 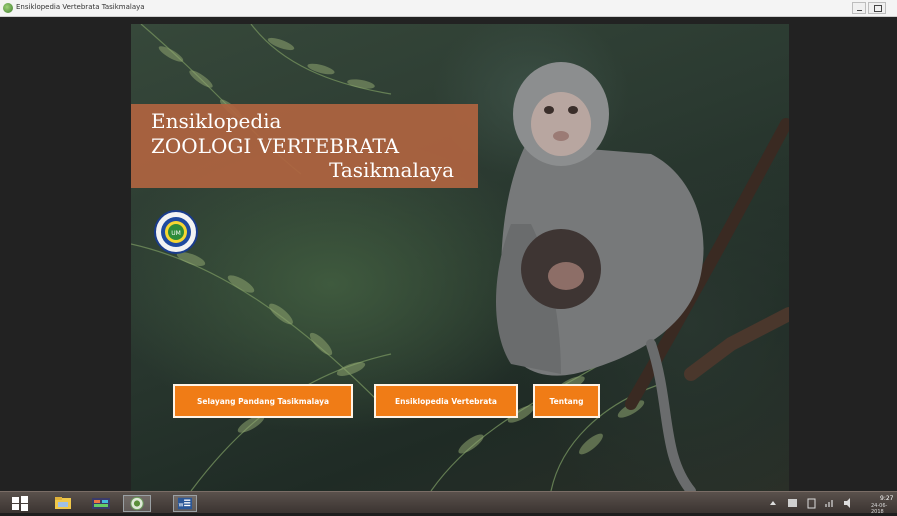 What do you see at coordinates (216, 121) in the screenshot?
I see `title-line-1: Ensiklopedia` at bounding box center [216, 121].